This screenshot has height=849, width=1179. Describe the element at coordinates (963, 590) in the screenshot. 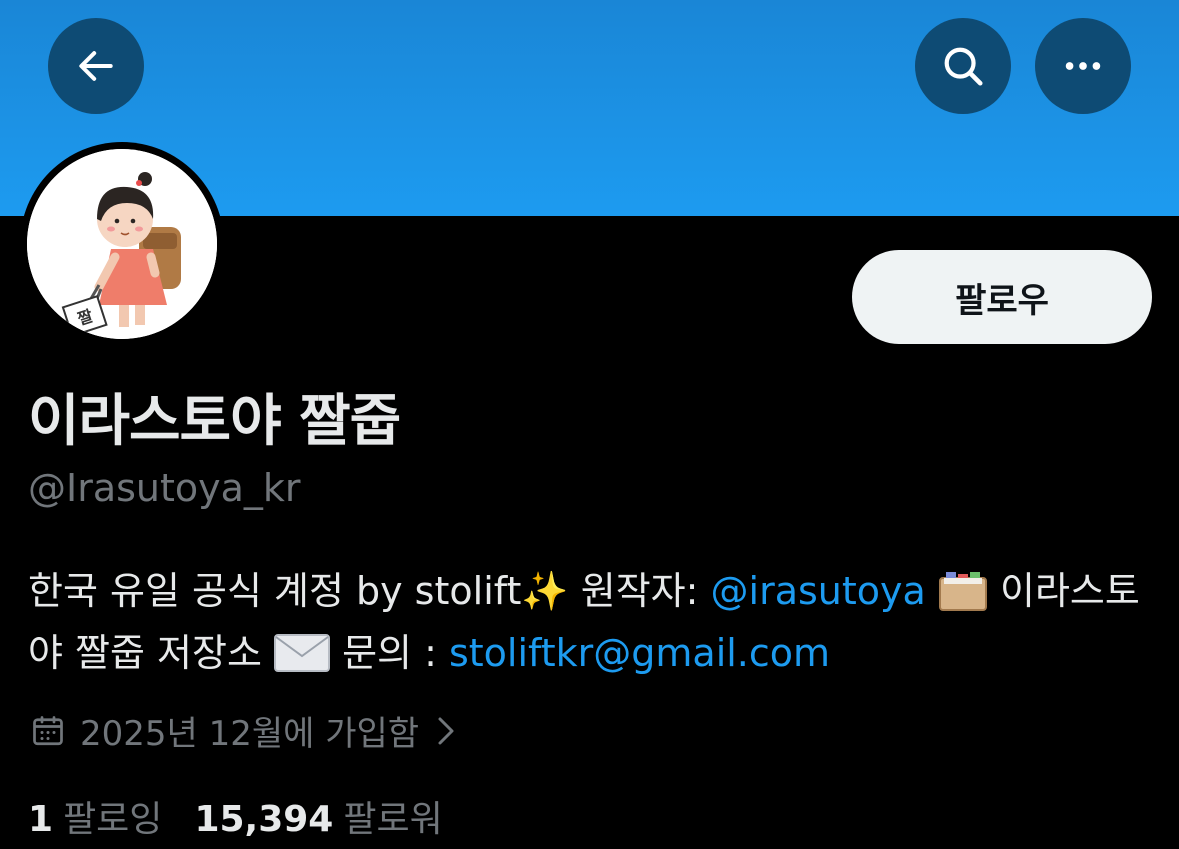

I see `card-index-dividers-icon` at that location.